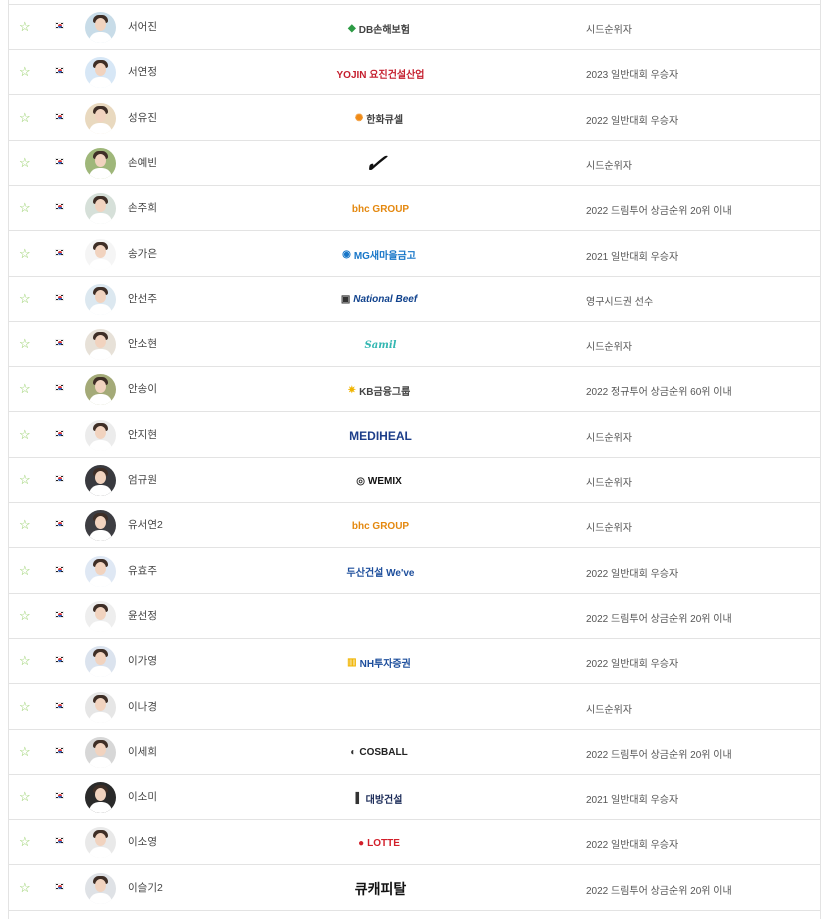  Describe the element at coordinates (142, 117) in the screenshot. I see `player-name: 성유진` at that location.